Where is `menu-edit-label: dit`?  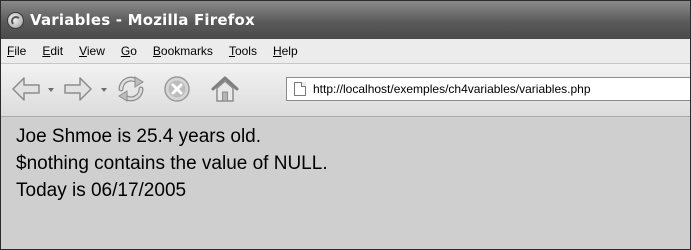 menu-edit-label: dit is located at coordinates (57, 51).